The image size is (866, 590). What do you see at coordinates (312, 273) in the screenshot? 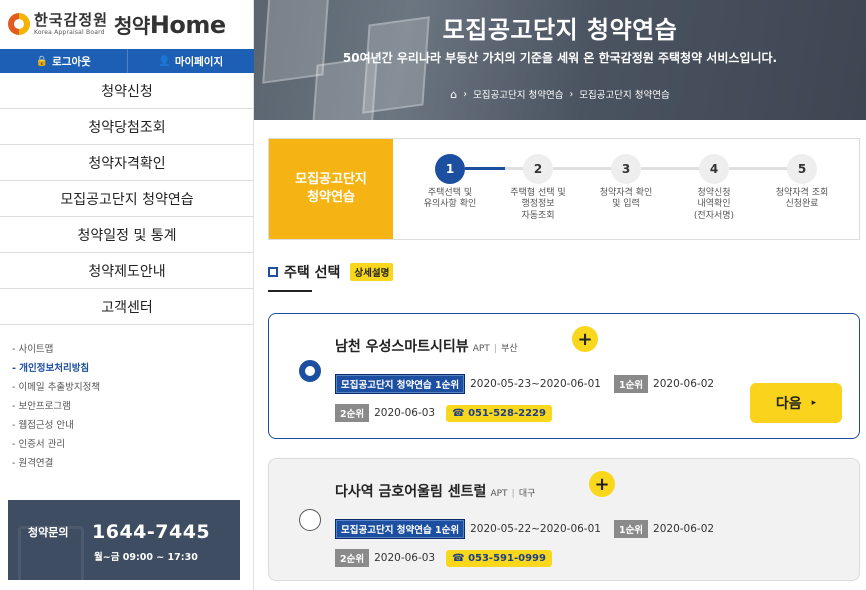
I see `section-title: 주택 선택` at bounding box center [312, 273].